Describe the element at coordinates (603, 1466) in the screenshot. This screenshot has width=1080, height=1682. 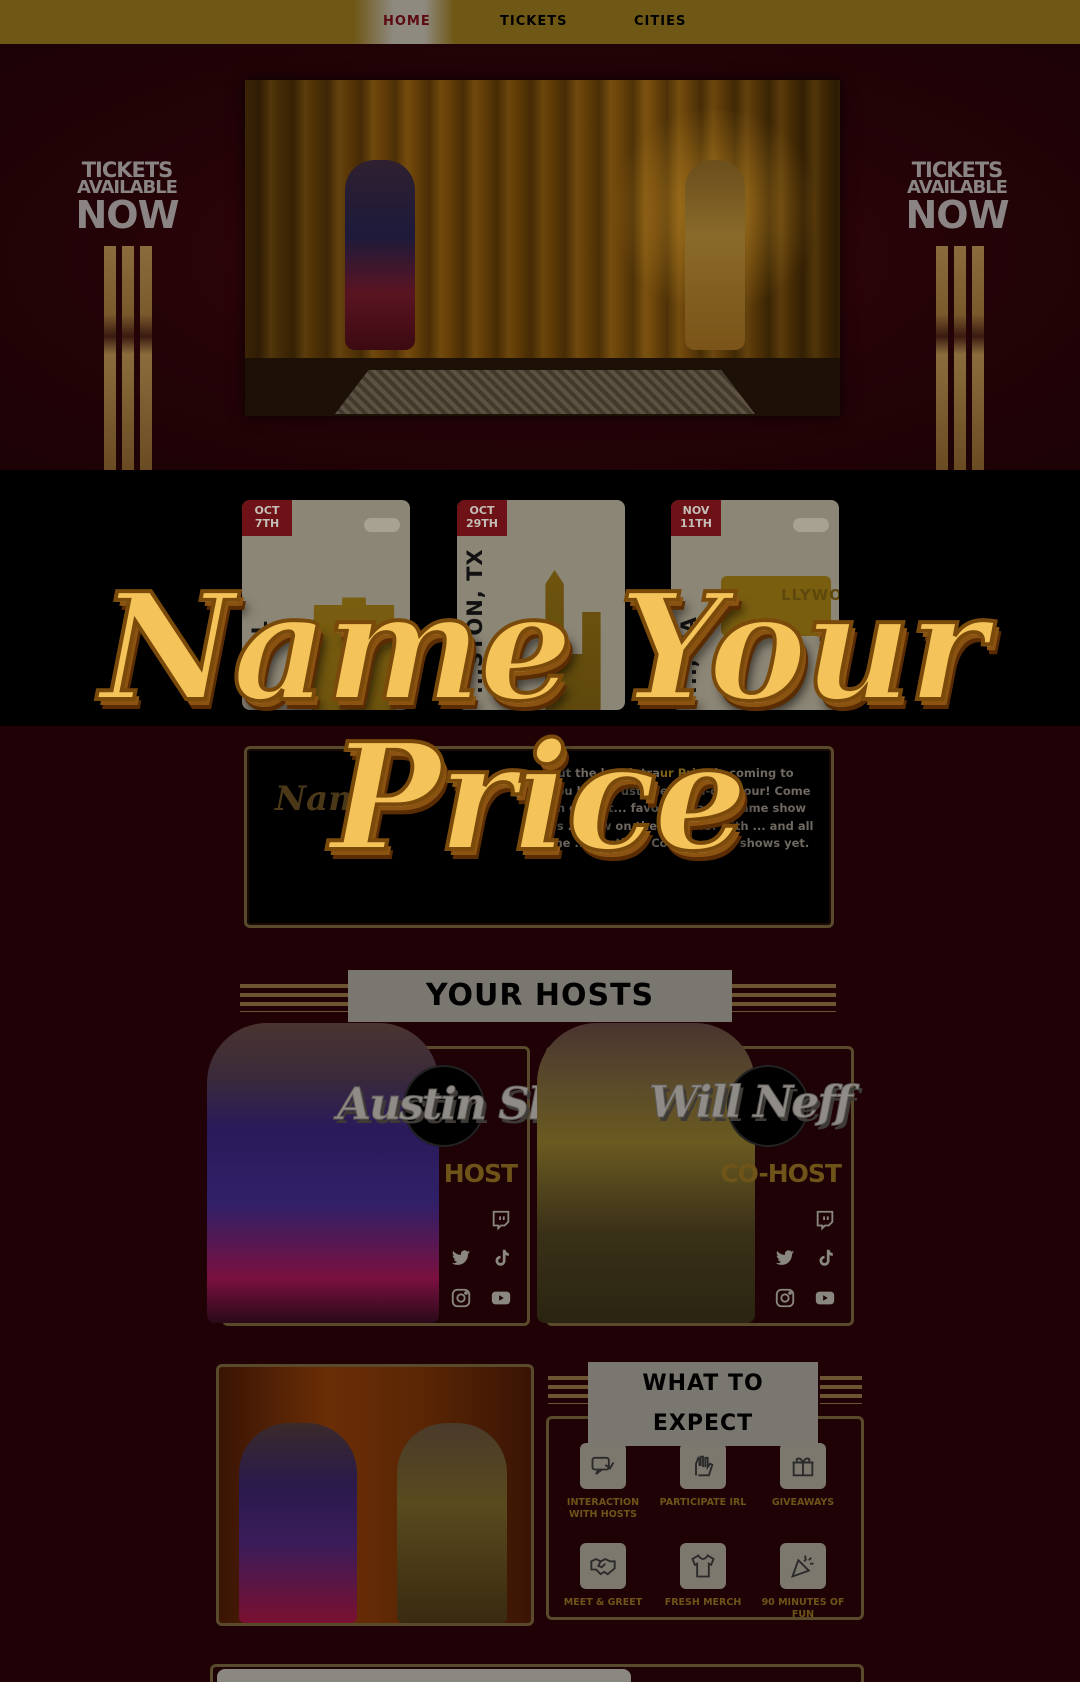
I see `interaction-icon` at that location.